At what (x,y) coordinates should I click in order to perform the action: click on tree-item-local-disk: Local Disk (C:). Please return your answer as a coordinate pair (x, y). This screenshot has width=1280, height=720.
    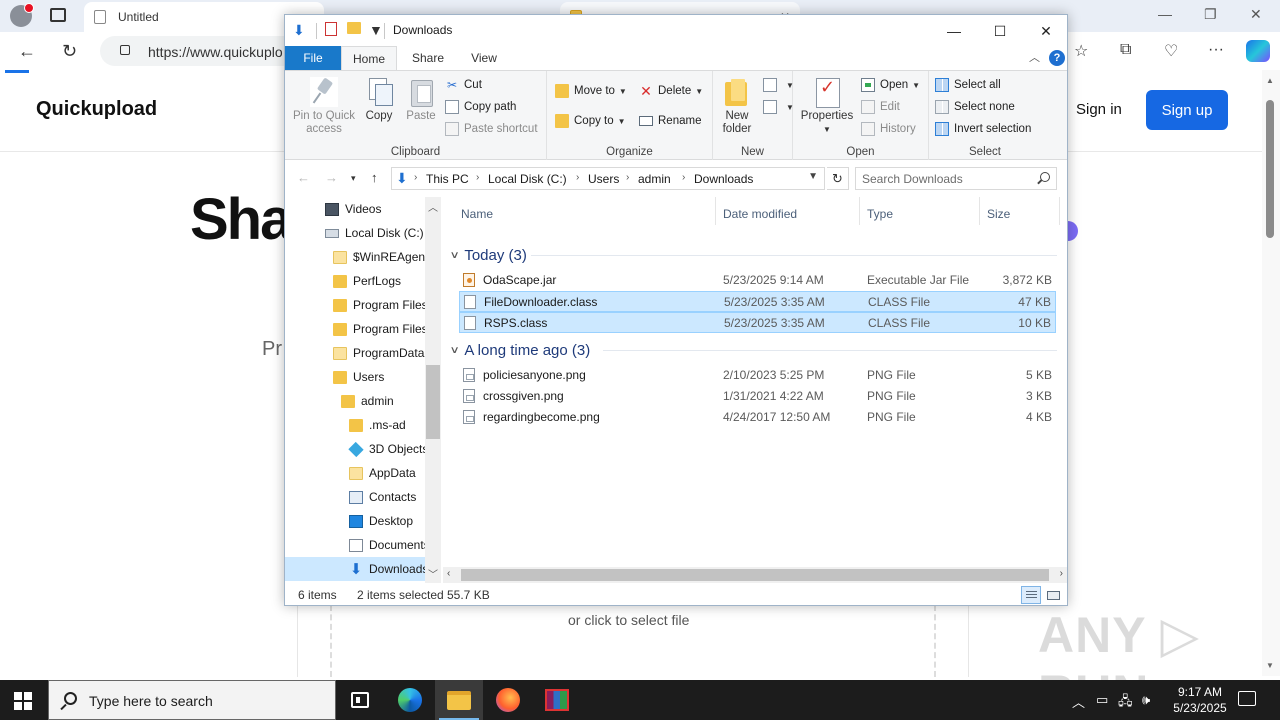
    Looking at the image, I should click on (355, 233).